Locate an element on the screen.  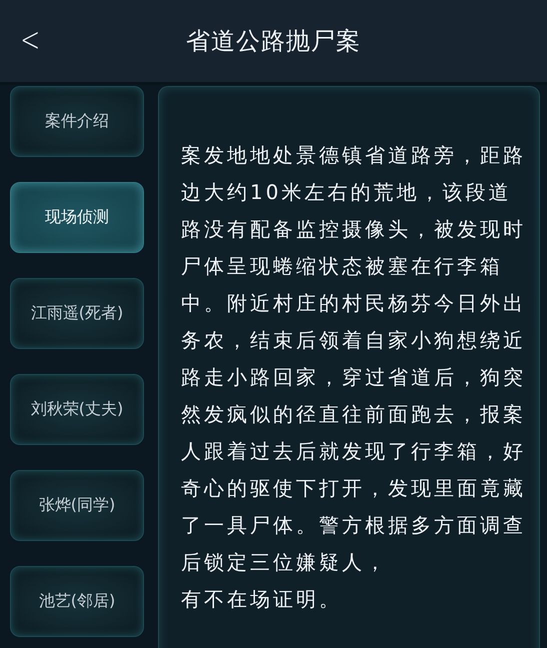
sidebar-tab: 现场侦测 is located at coordinates (77, 217).